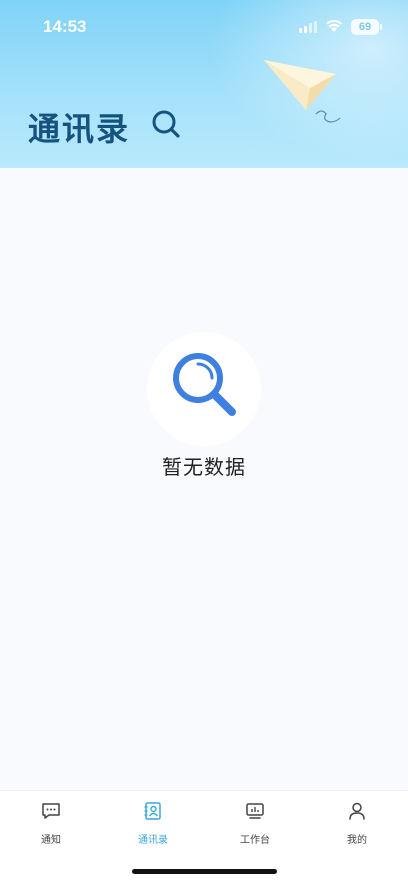  I want to click on battery-icon: 69, so click(366, 27).